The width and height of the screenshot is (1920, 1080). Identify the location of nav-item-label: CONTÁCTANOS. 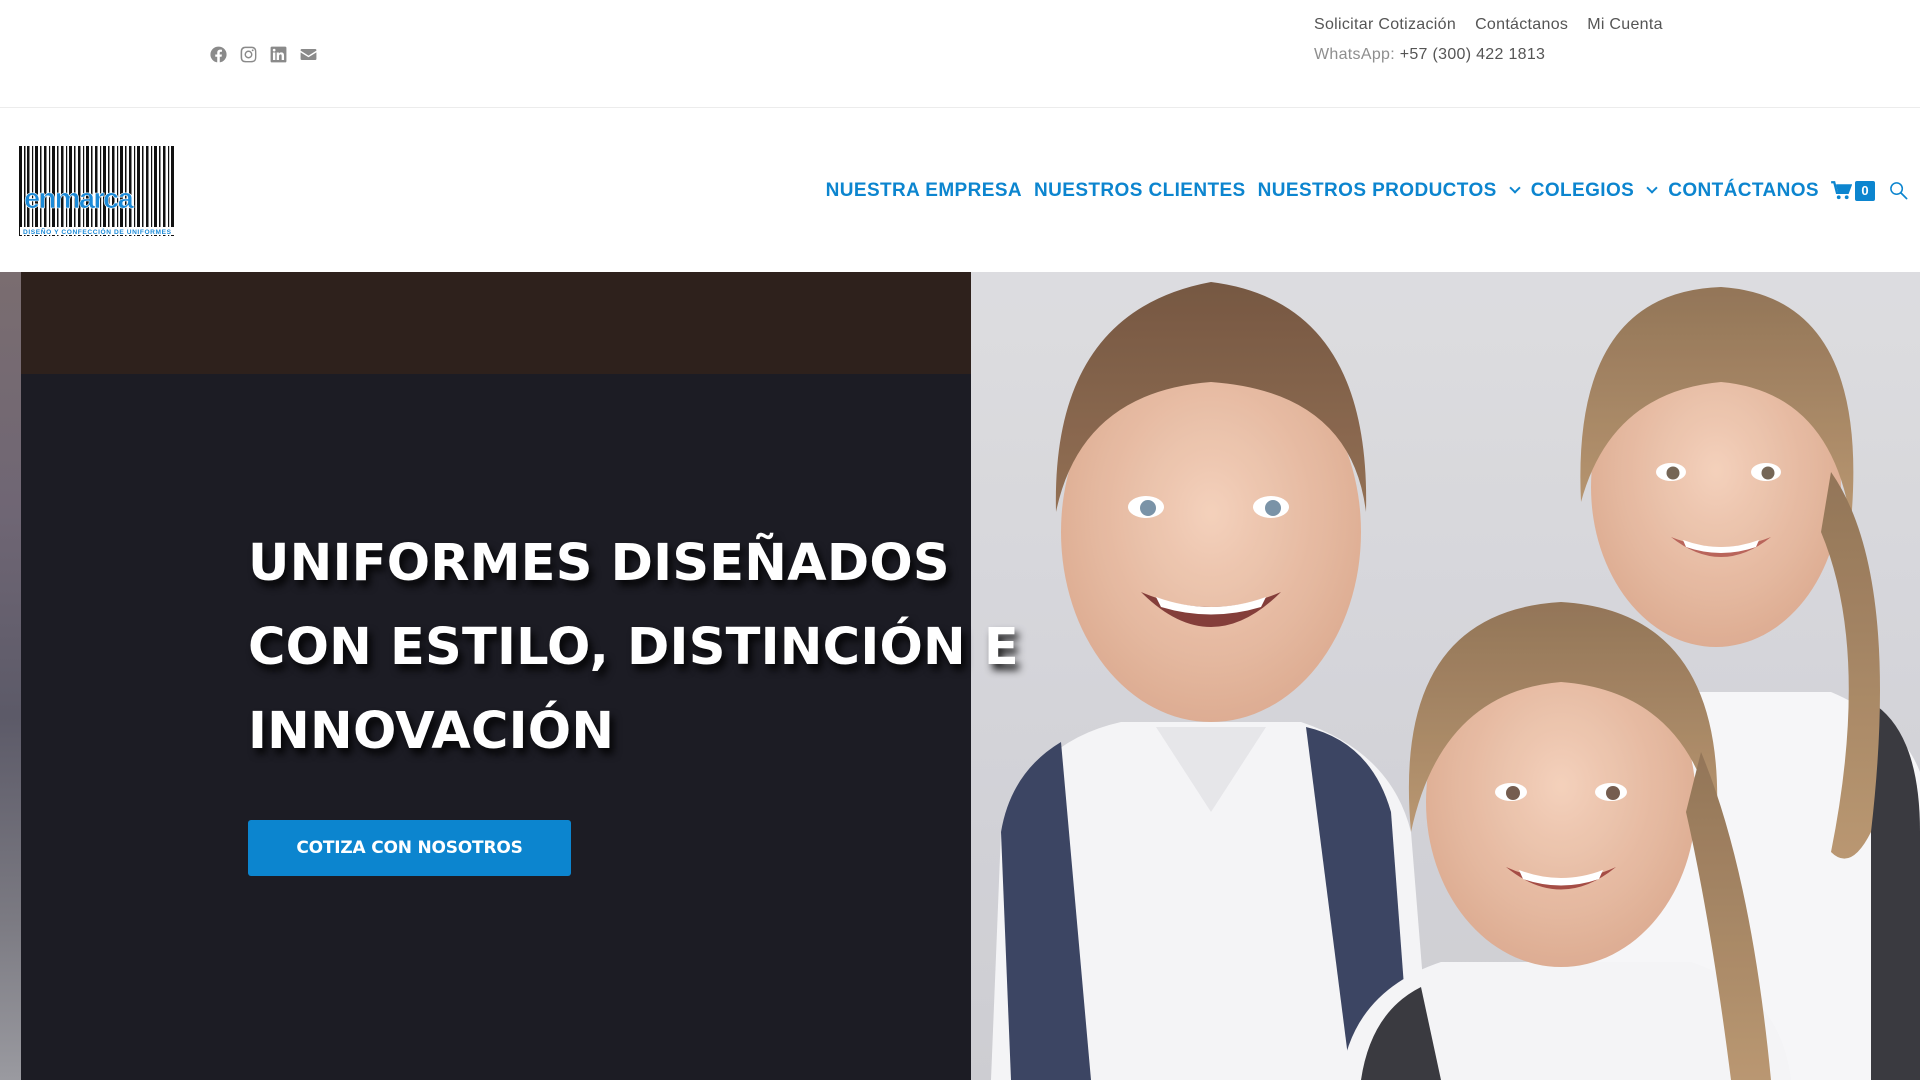
(1743, 190).